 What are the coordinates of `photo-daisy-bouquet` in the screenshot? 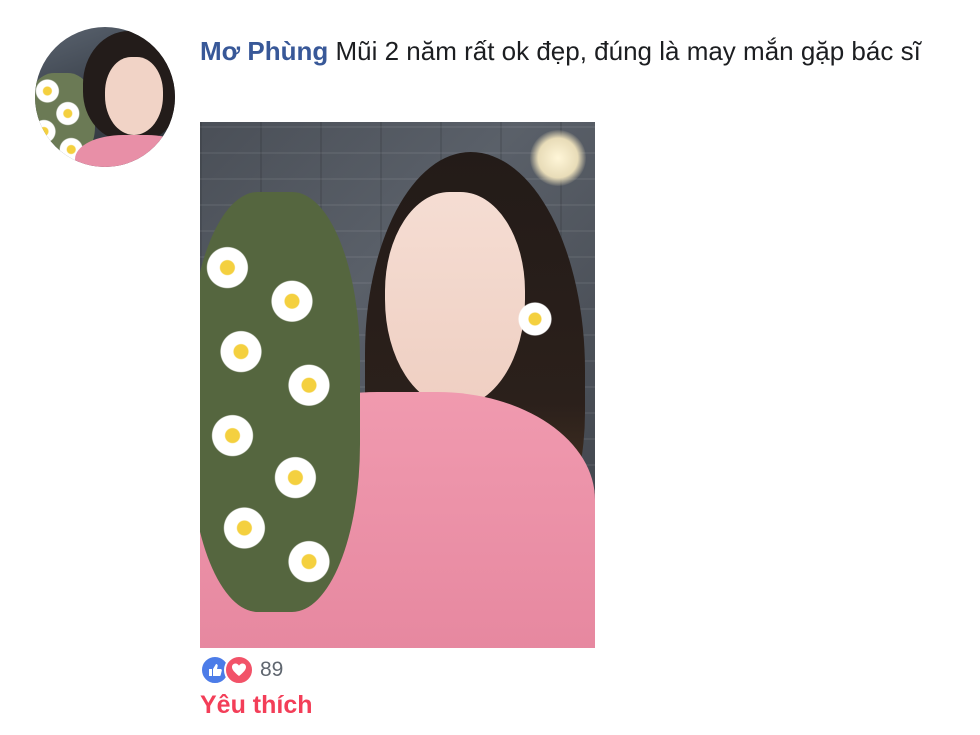 It's located at (280, 402).